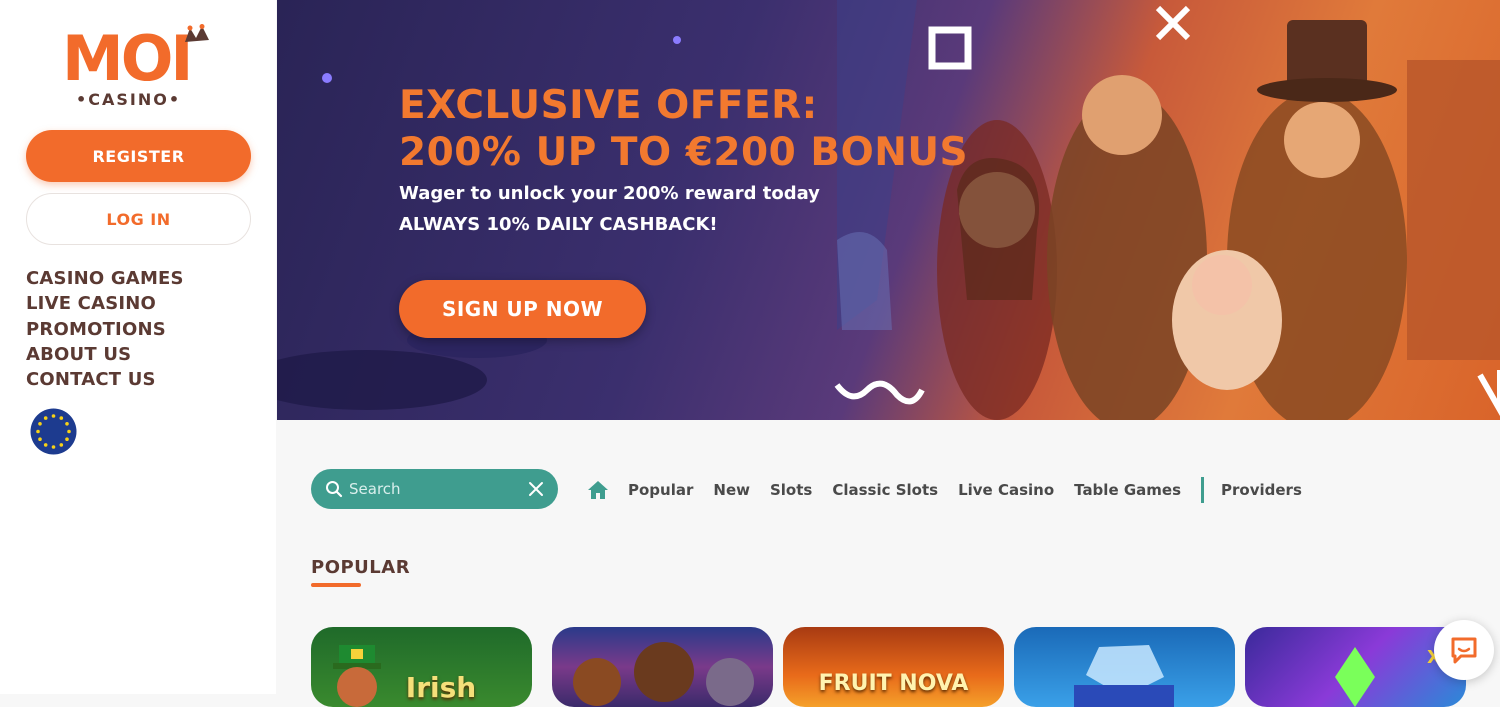 The height and width of the screenshot is (707, 1500). Describe the element at coordinates (660, 490) in the screenshot. I see `tab-popular: Popular` at that location.